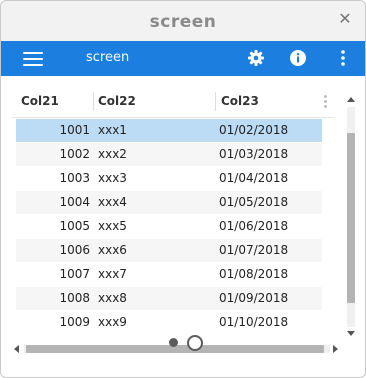 This screenshot has height=378, width=366. Describe the element at coordinates (112, 178) in the screenshot. I see `cell-col22: xxx3` at that location.